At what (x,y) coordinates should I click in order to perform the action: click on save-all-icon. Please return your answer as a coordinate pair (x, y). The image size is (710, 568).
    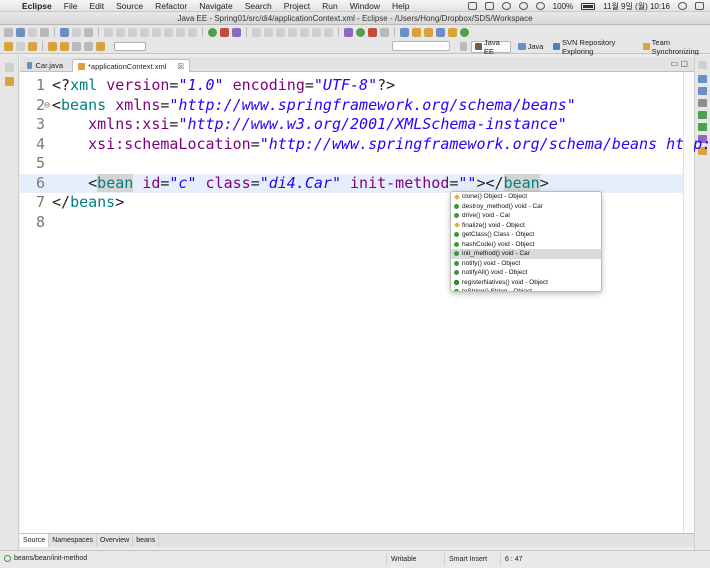
    Looking at the image, I should click on (32, 32).